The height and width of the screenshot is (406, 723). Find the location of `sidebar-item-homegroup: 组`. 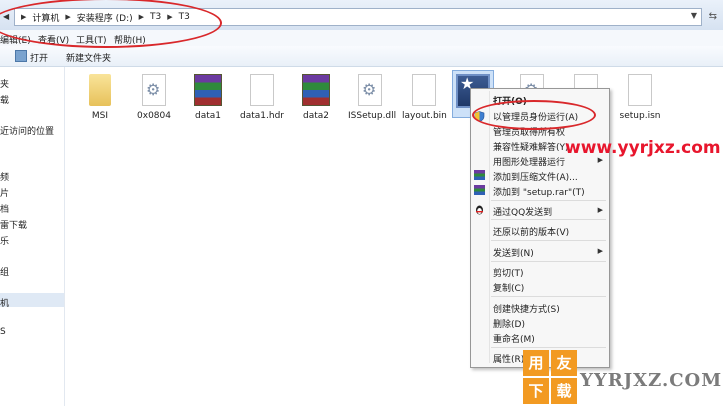

sidebar-item-homegroup: 组 is located at coordinates (4, 271).